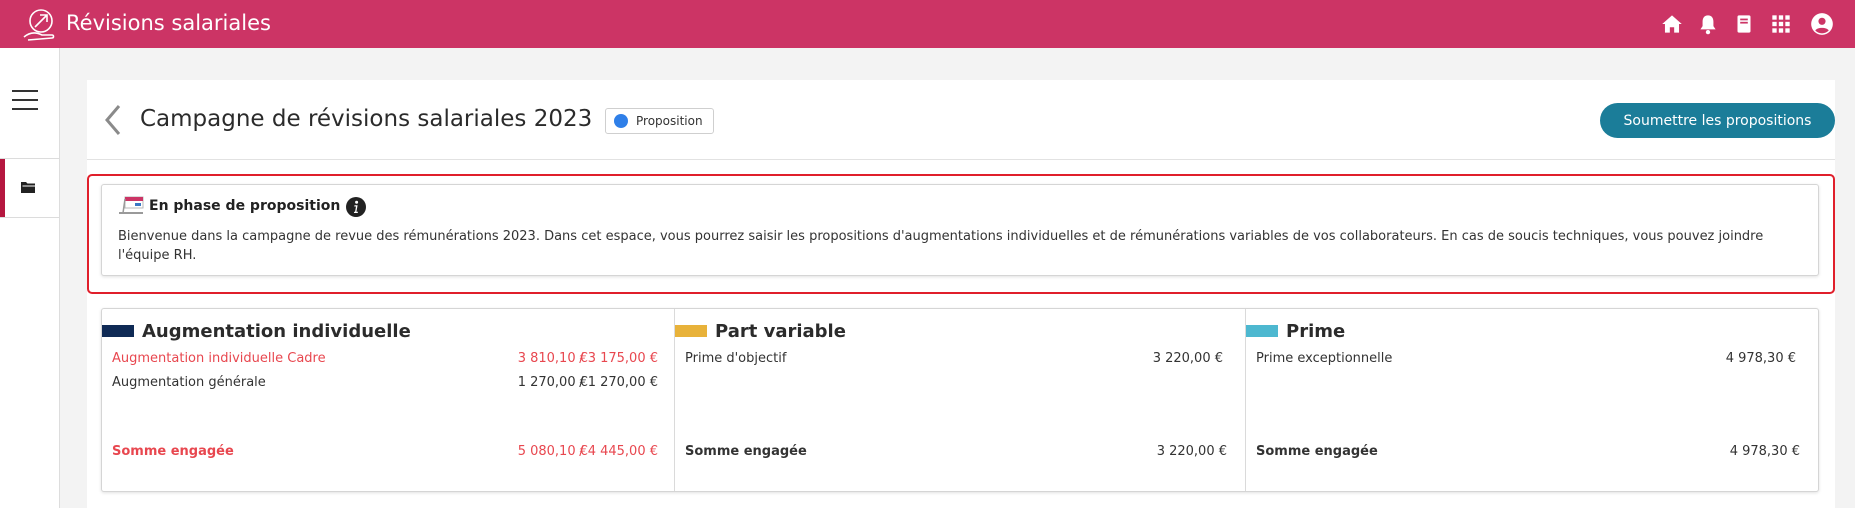  Describe the element at coordinates (1822, 24) in the screenshot. I see `user-account-icon` at that location.